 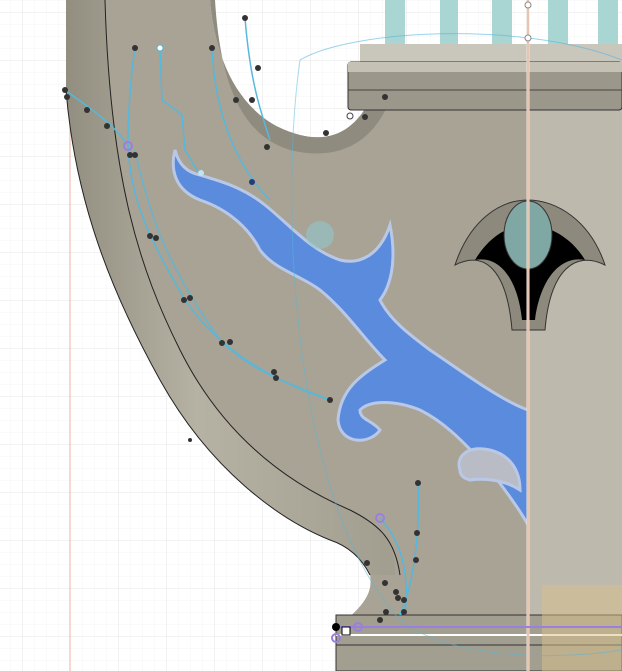 I want to click on body-right-half, so click(x=575, y=365).